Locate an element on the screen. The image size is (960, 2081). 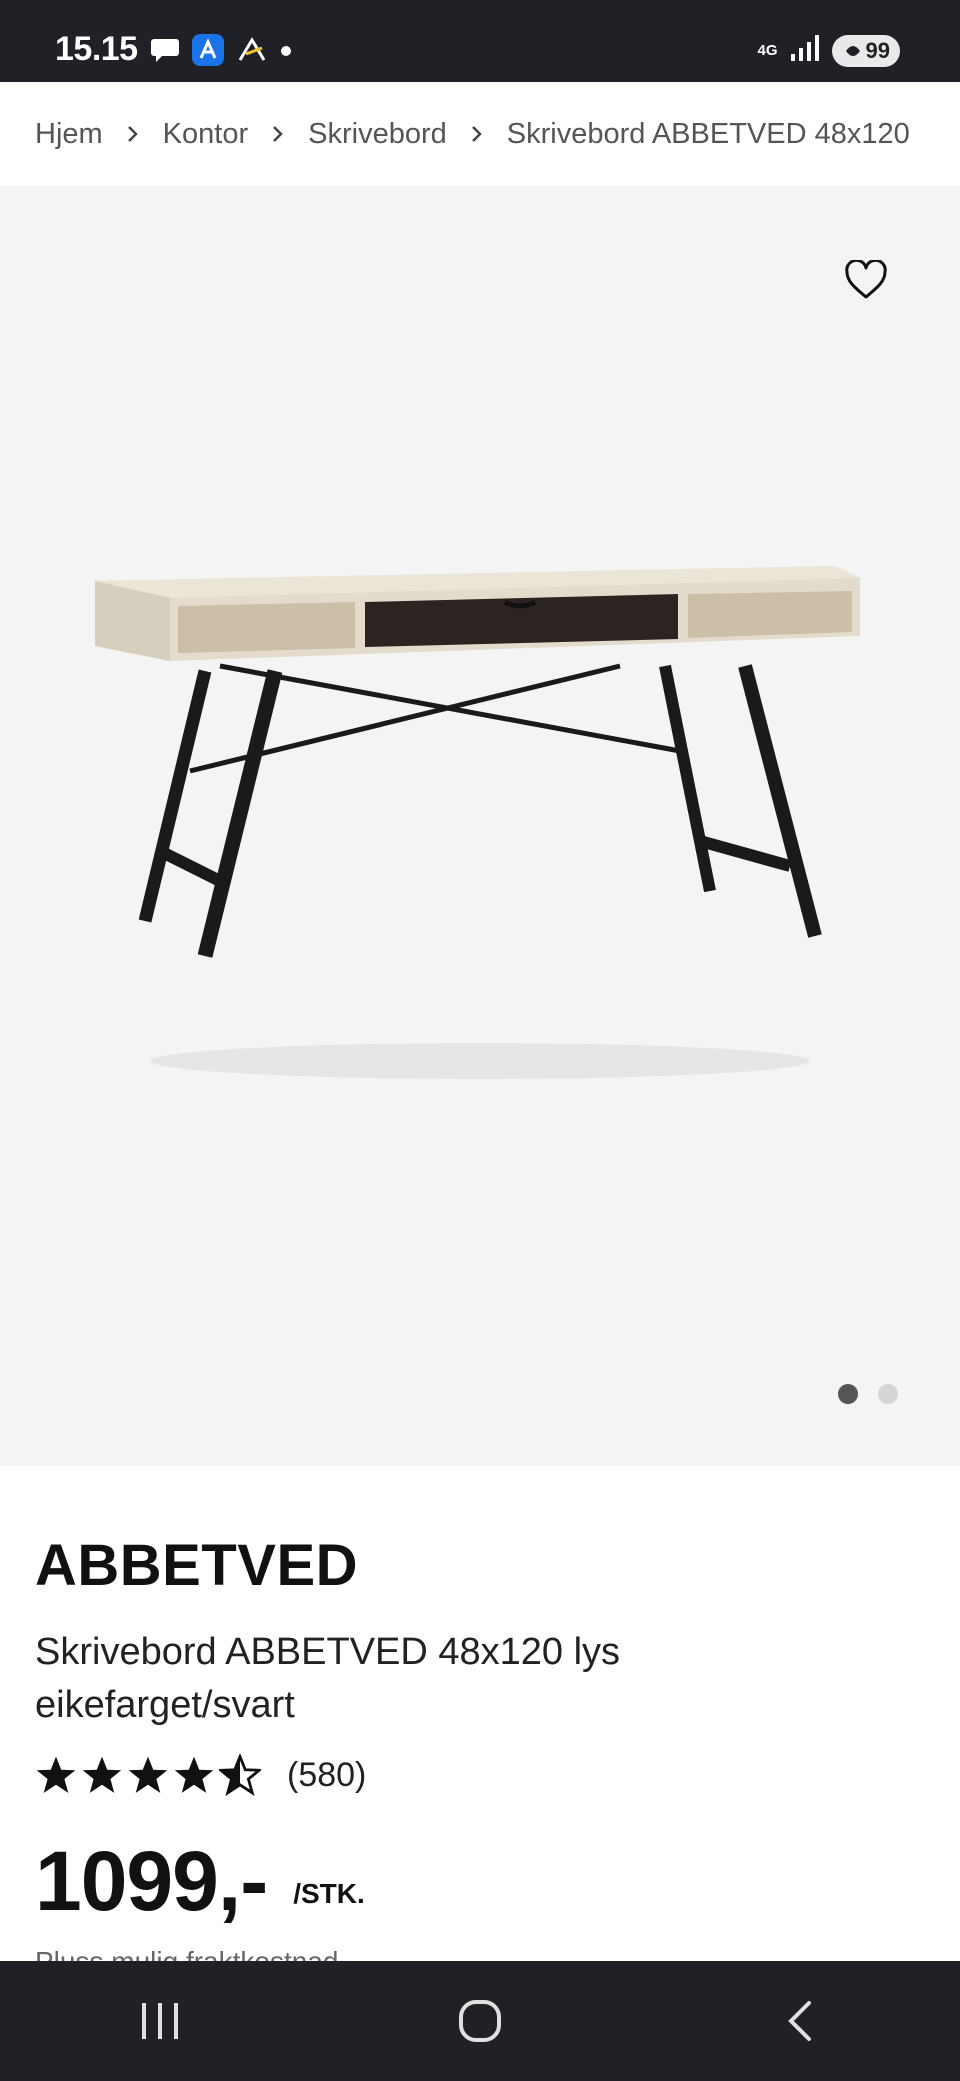
breadcrumb-item-kontor: Kontor is located at coordinates (205, 134).